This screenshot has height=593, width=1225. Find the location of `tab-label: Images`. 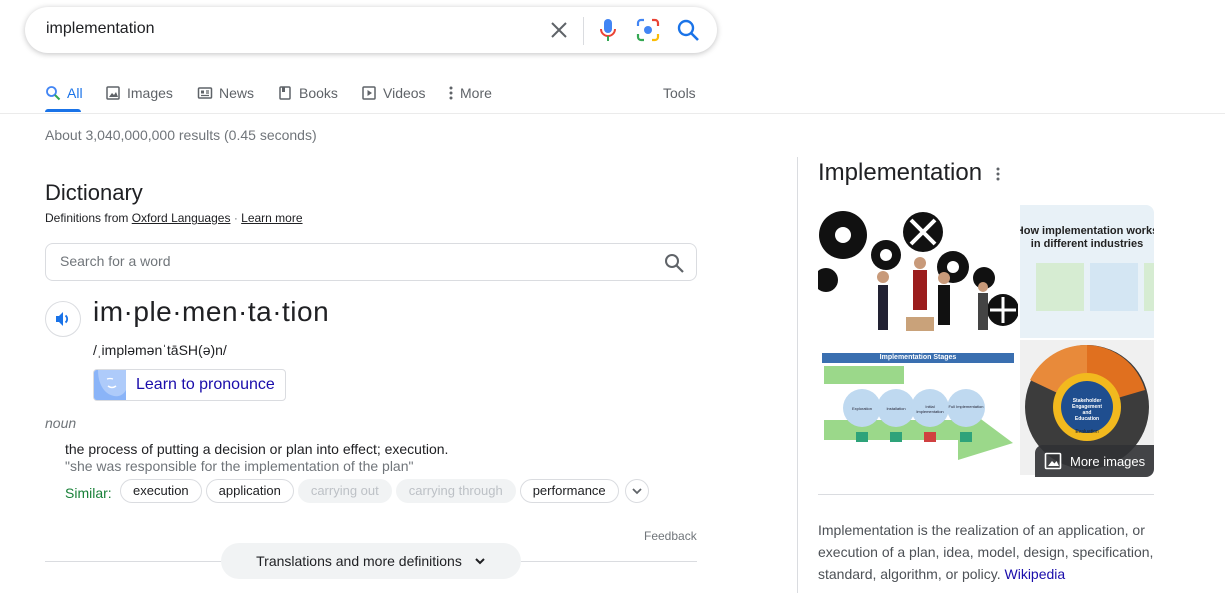

tab-label: Images is located at coordinates (150, 93).